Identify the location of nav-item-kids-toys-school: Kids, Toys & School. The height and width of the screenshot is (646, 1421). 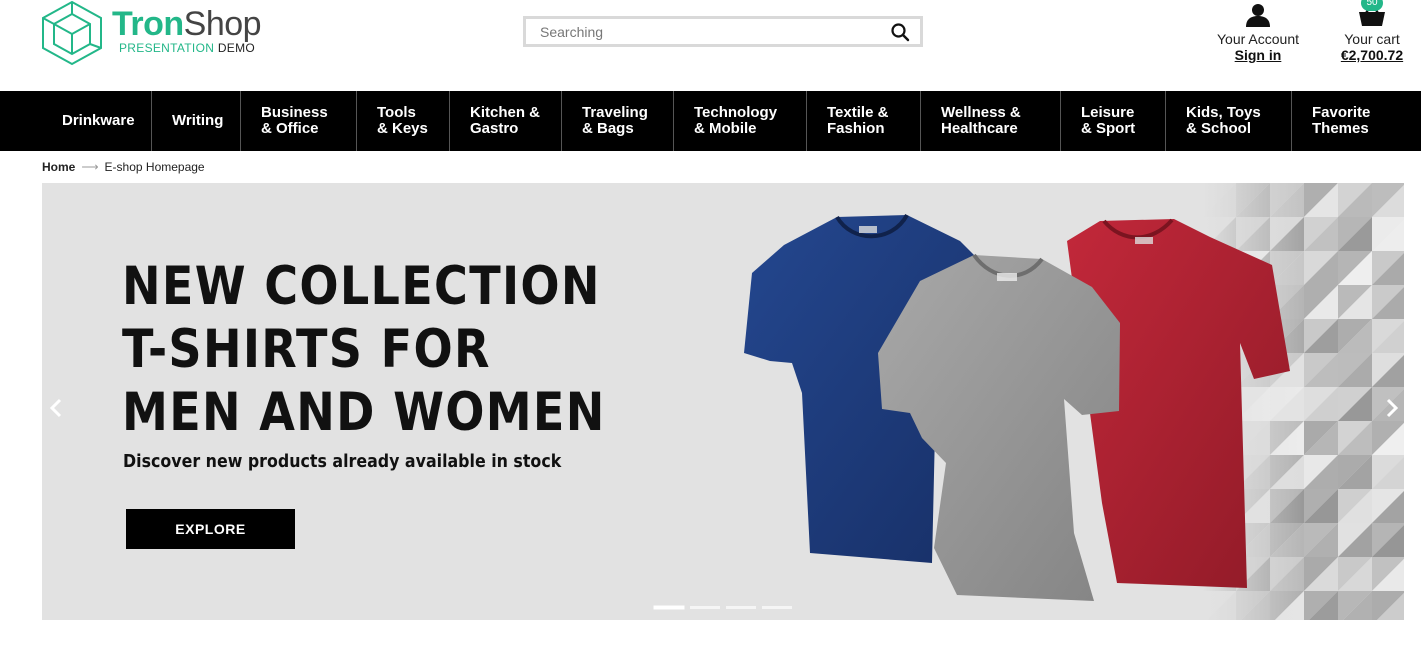
(1229, 121).